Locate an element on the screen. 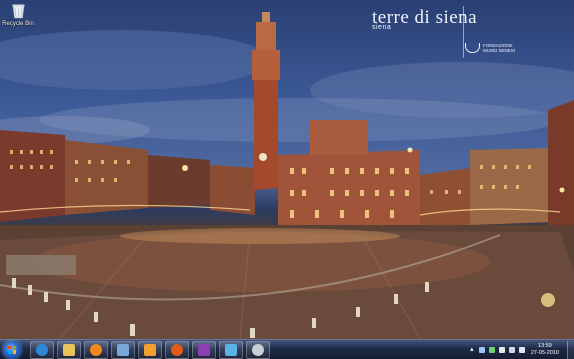 The width and height of the screenshot is (574, 359). taskbar-item-explorer is located at coordinates (69, 349).